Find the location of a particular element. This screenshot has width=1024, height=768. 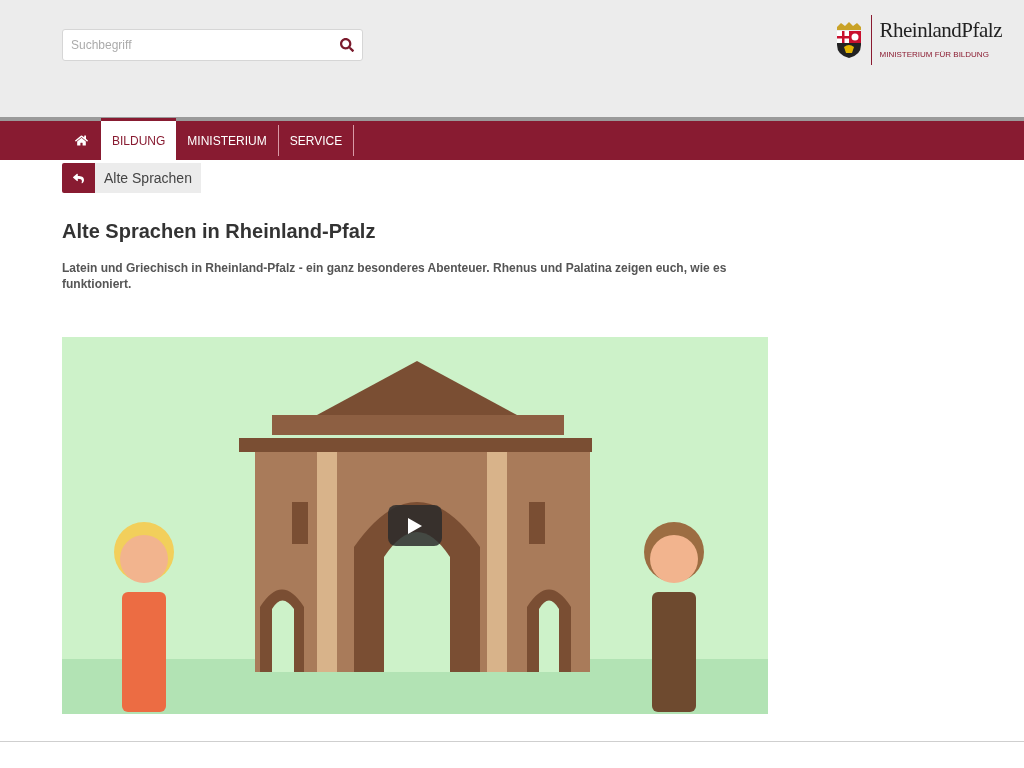

breadcrumb-link: Alte Sprachen is located at coordinates (148, 178).